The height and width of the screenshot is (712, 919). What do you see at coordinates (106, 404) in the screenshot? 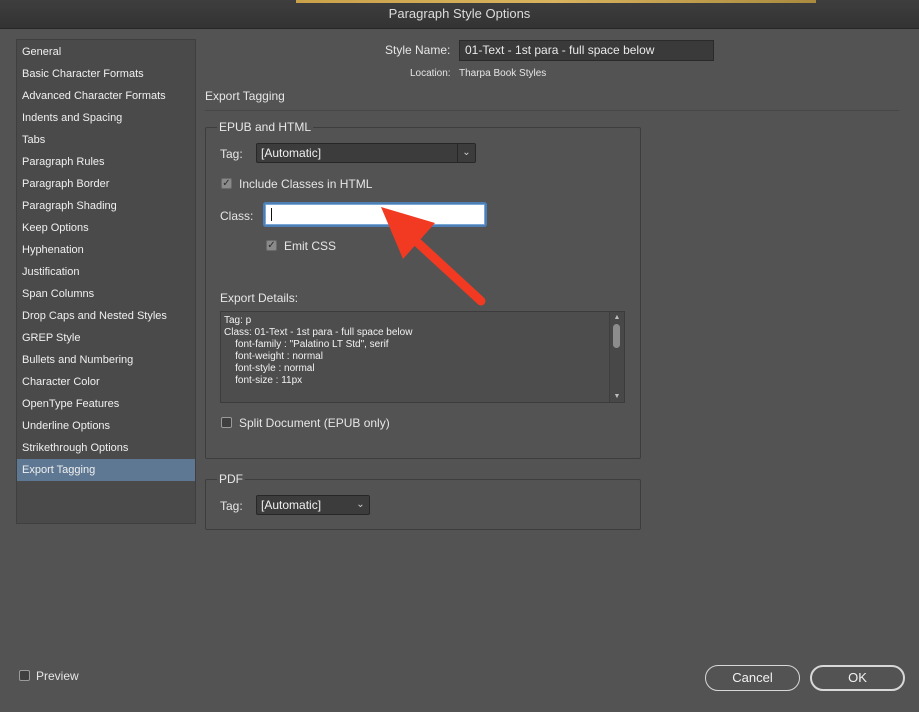
I see `sidebar-item-opentype-features: OpenType Features` at bounding box center [106, 404].